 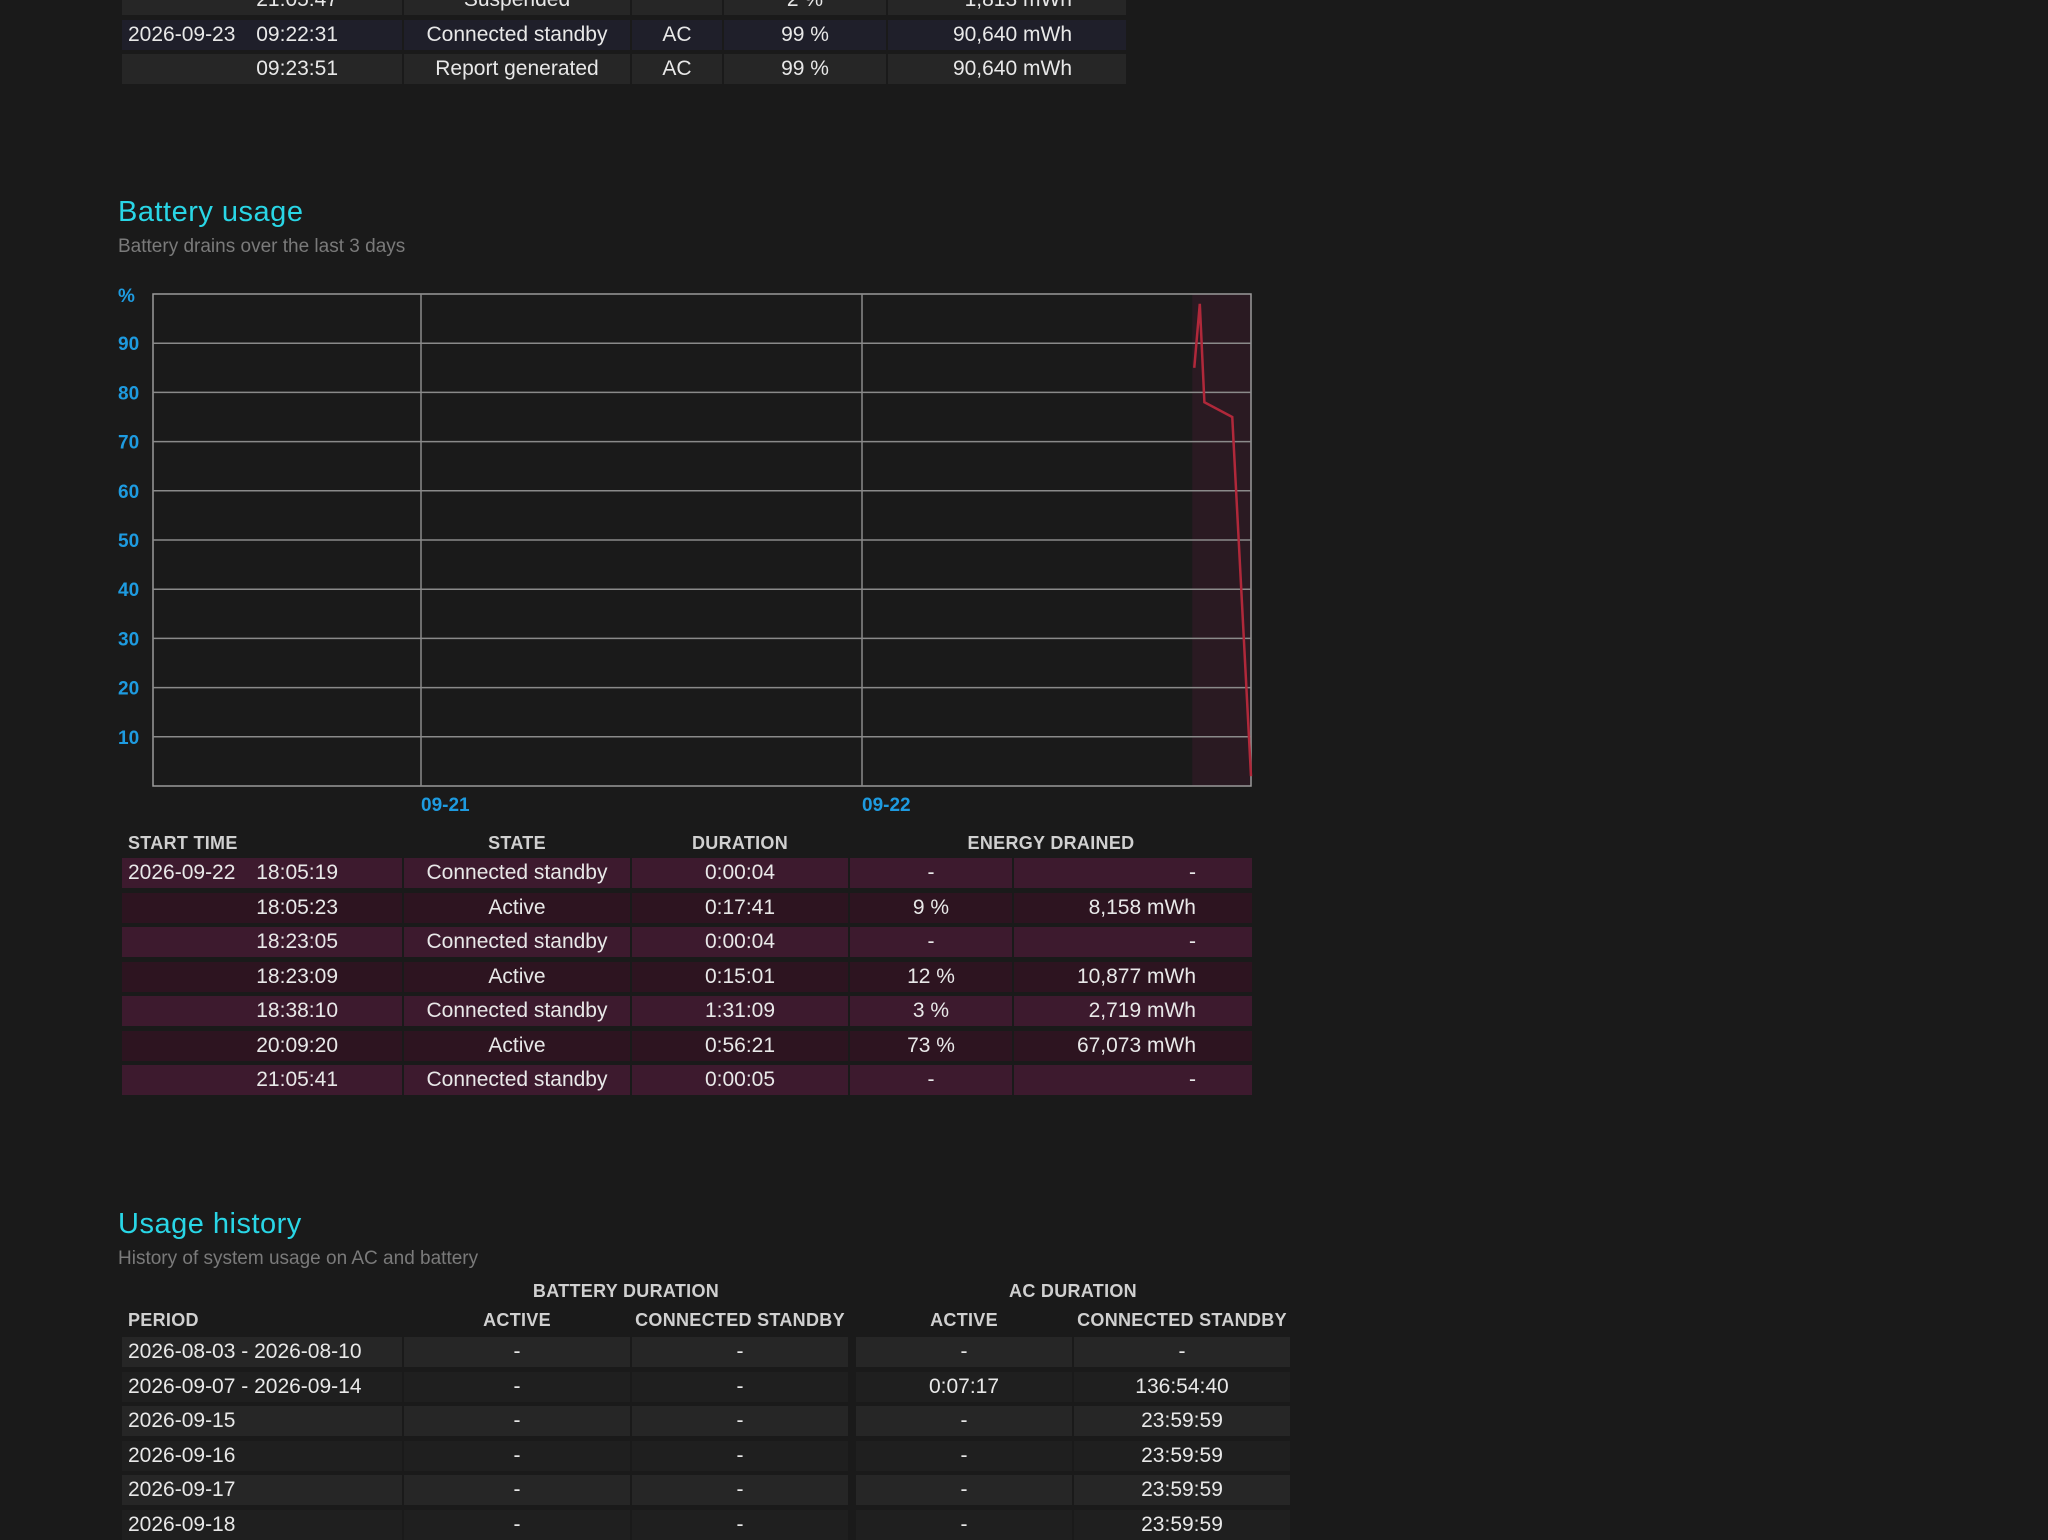 What do you see at coordinates (740, 843) in the screenshot?
I see `col-header-duration: DURATION` at bounding box center [740, 843].